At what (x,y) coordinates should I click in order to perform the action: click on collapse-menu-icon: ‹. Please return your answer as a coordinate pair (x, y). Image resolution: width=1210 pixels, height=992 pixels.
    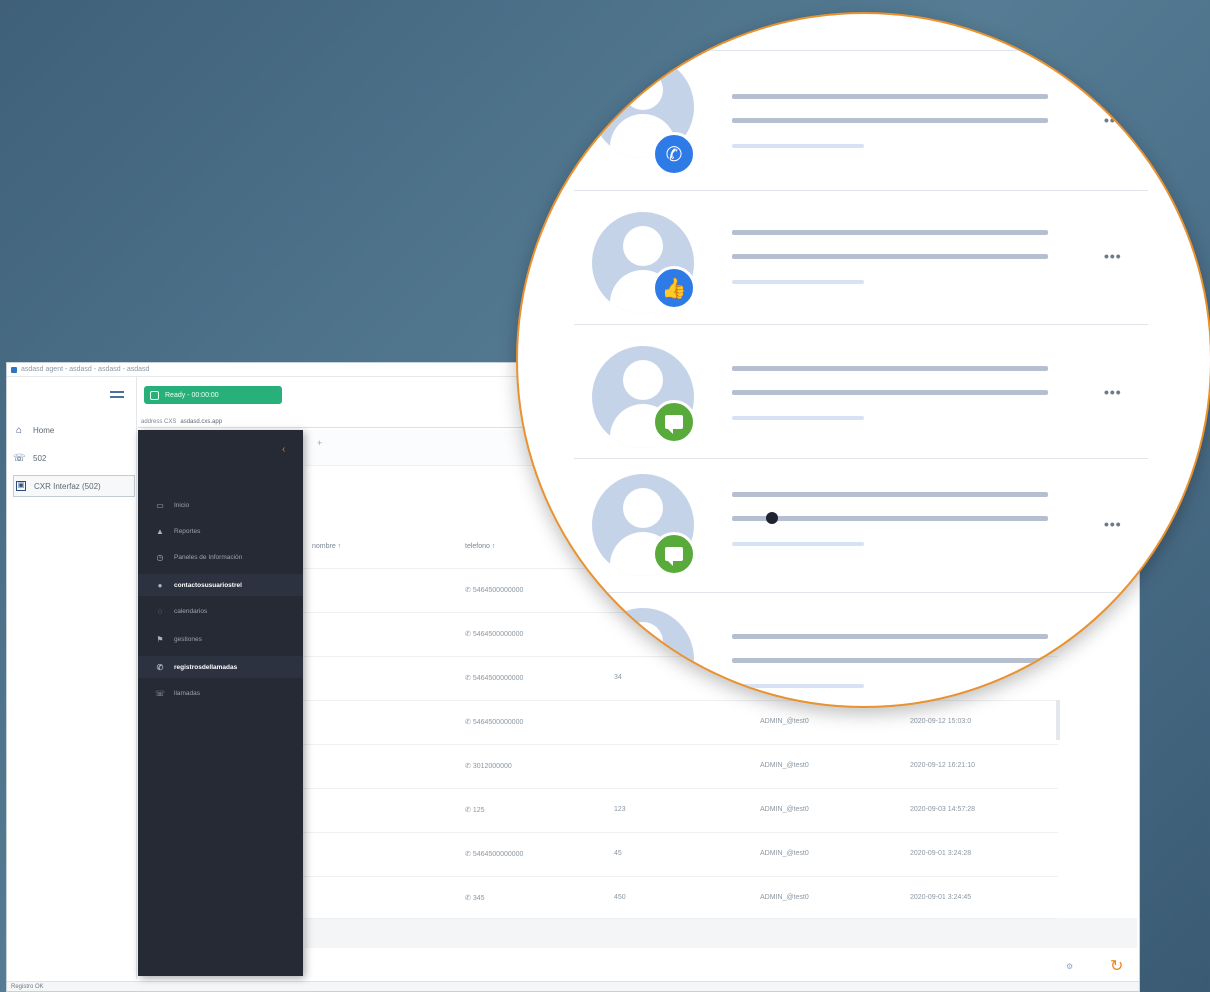
    Looking at the image, I should click on (283, 449).